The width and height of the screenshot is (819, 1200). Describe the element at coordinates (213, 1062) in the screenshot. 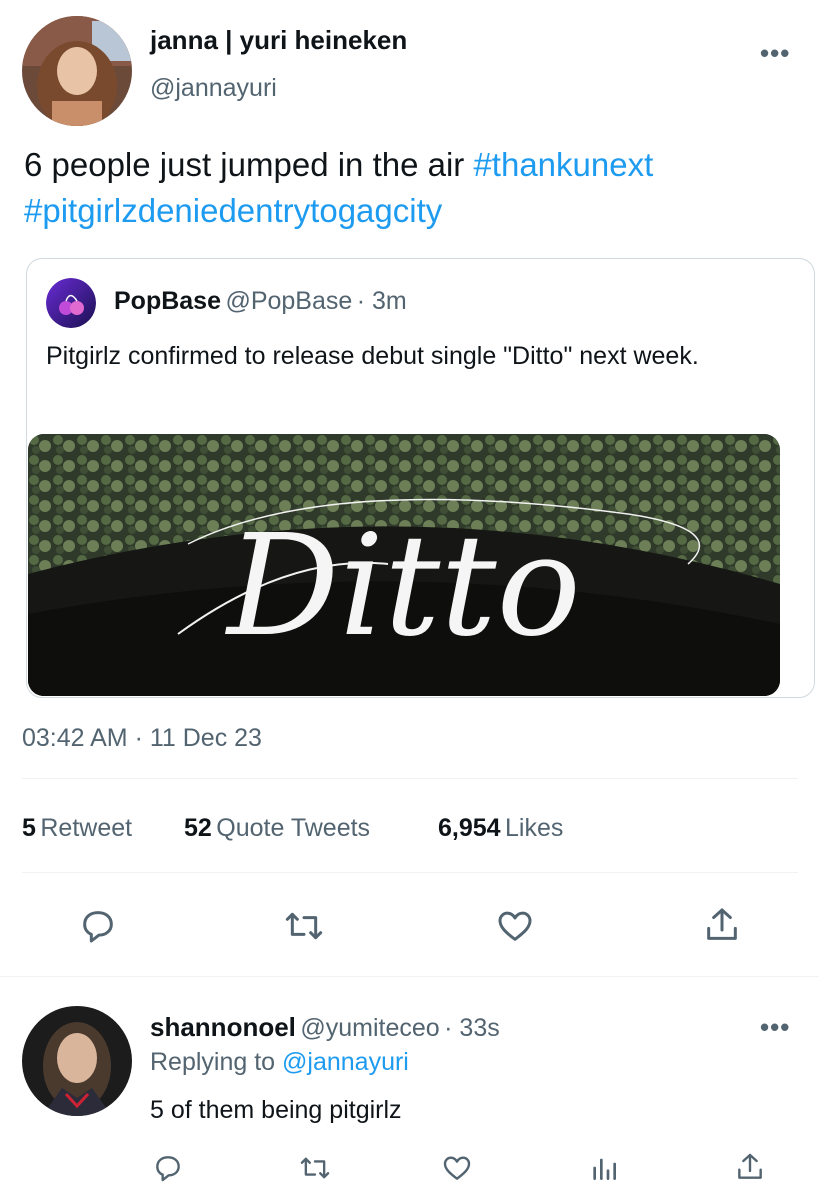

I see `replying-to-prefix: Replying to` at that location.